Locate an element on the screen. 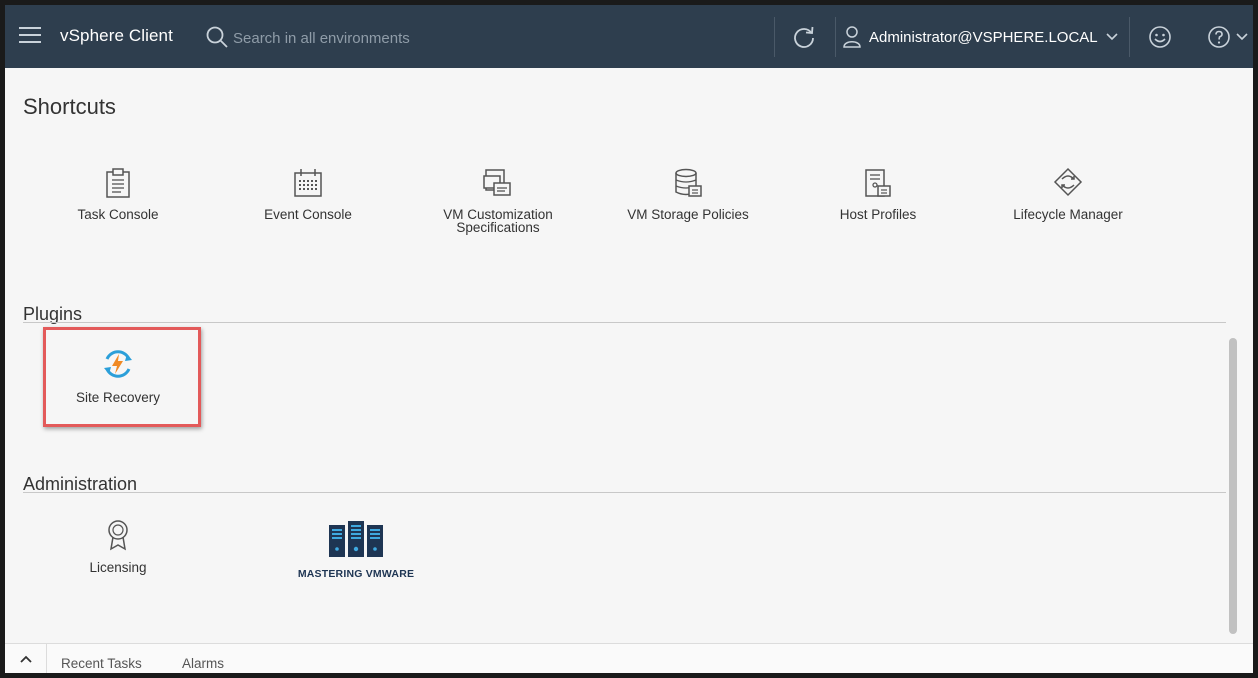  license-ribbon-icon is located at coordinates (118, 535).